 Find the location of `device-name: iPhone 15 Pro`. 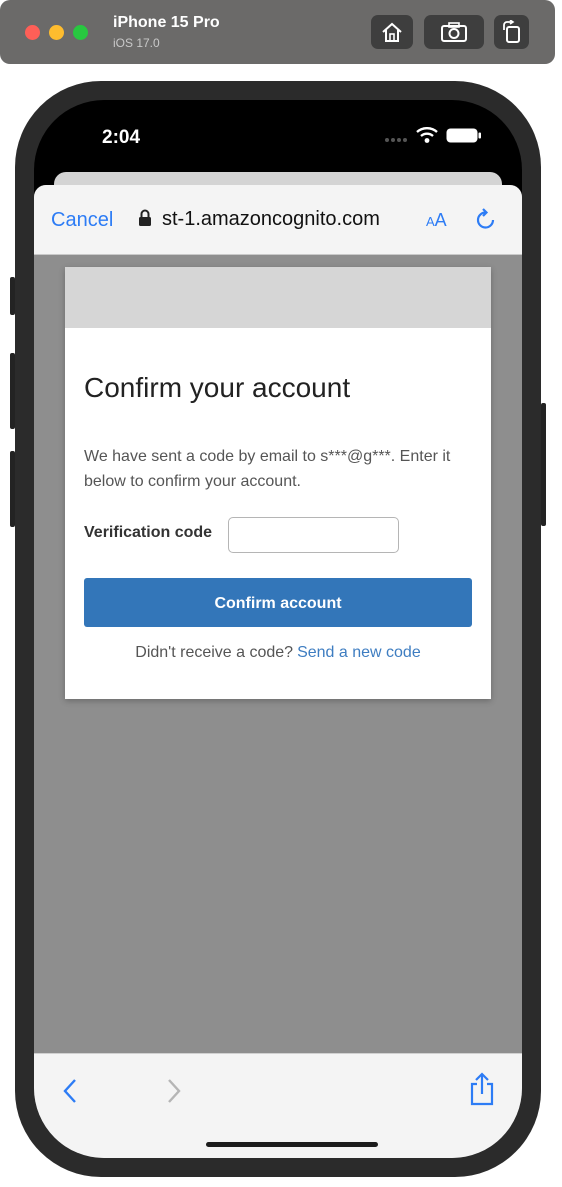

device-name: iPhone 15 Pro is located at coordinates (166, 22).